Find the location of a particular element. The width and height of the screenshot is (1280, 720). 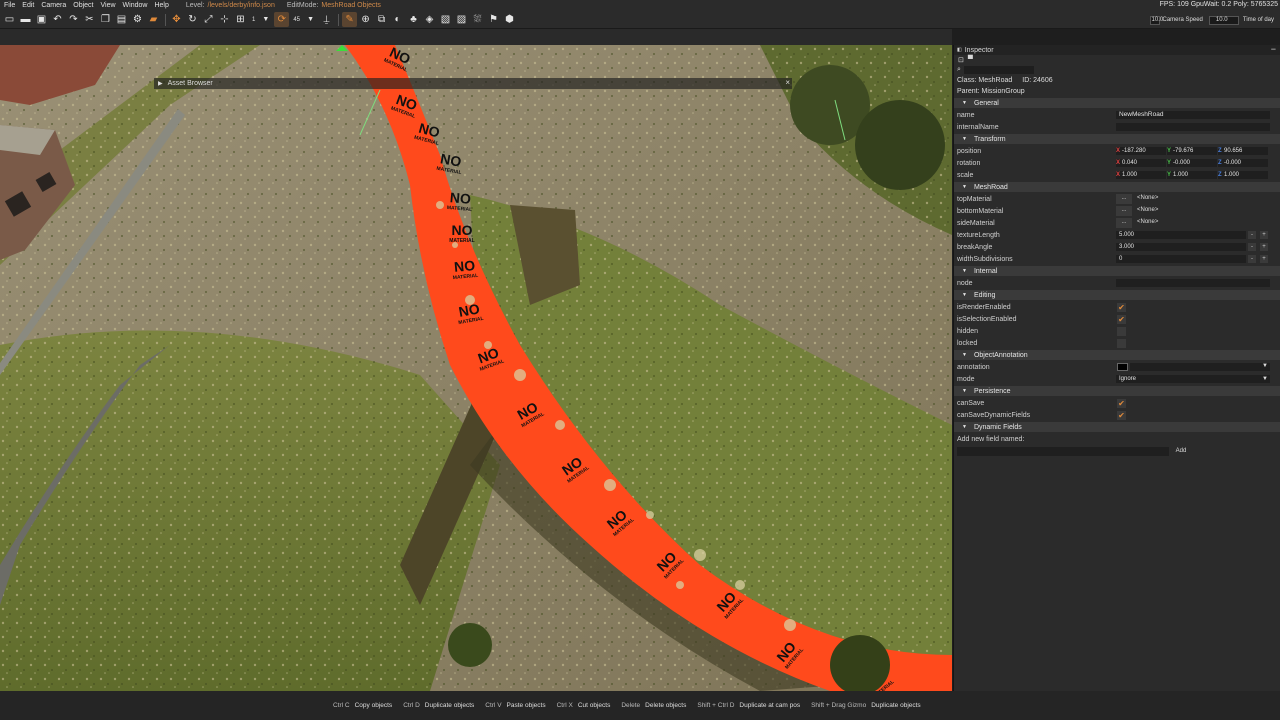

mode-dropdown: Ignore ▼ is located at coordinates (1193, 379).